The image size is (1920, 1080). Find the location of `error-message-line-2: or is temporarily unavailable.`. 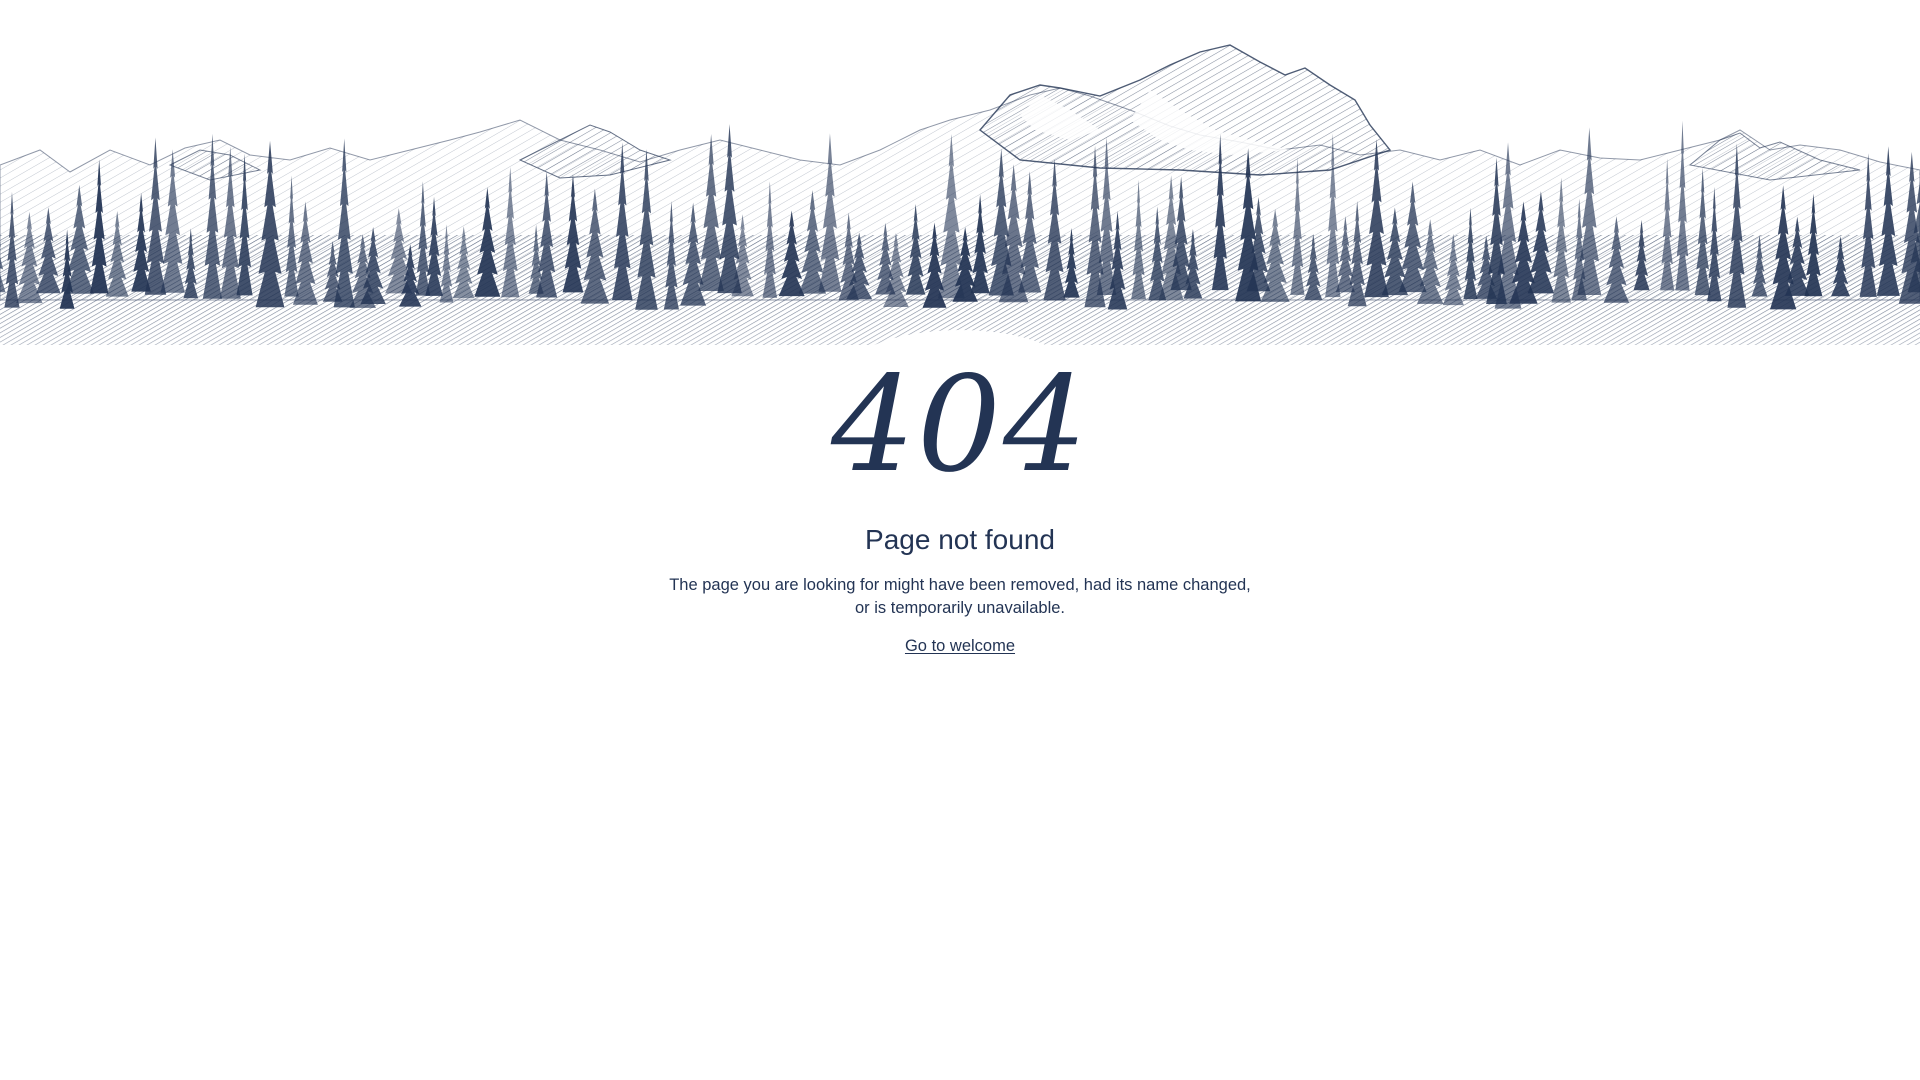

error-message-line-2: or is temporarily unavailable. is located at coordinates (959, 608).